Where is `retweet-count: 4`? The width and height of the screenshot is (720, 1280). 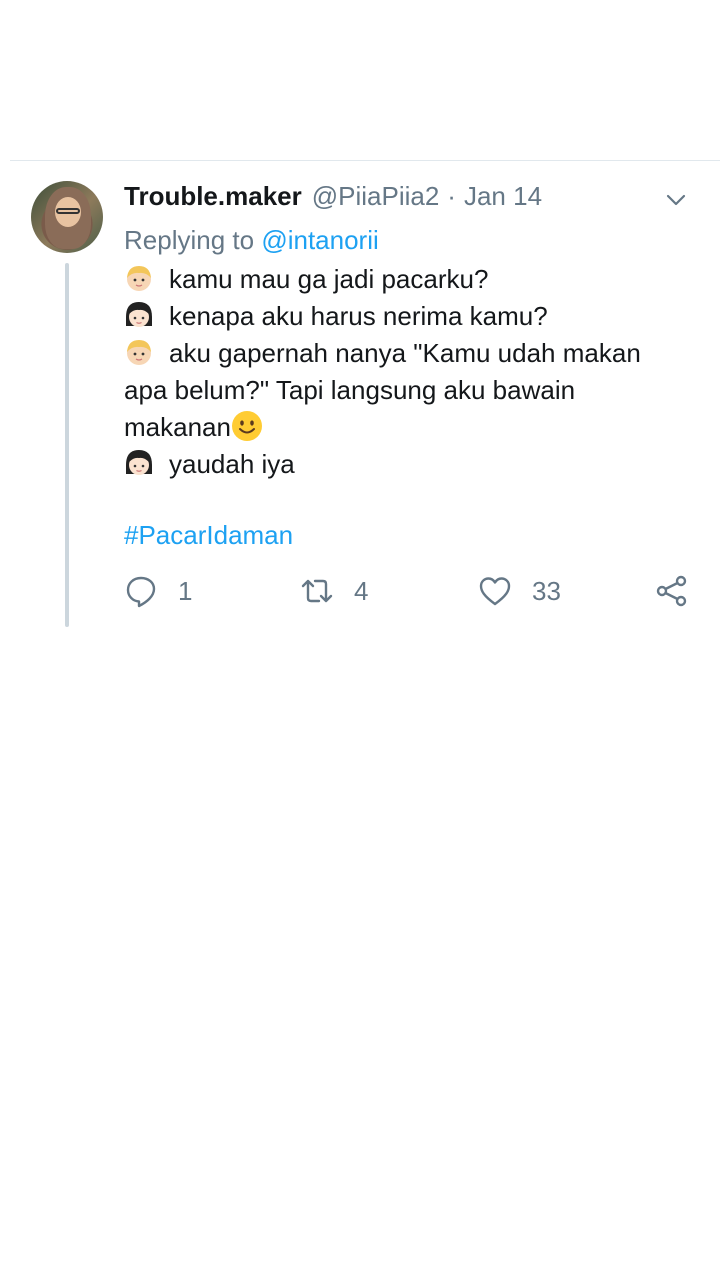
retweet-count: 4 is located at coordinates (361, 590).